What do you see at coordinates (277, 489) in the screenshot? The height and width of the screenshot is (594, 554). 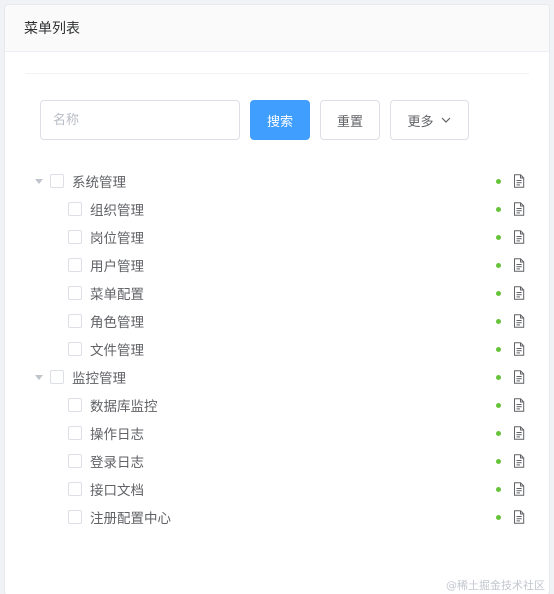 I see `tree-node: 接口文档` at bounding box center [277, 489].